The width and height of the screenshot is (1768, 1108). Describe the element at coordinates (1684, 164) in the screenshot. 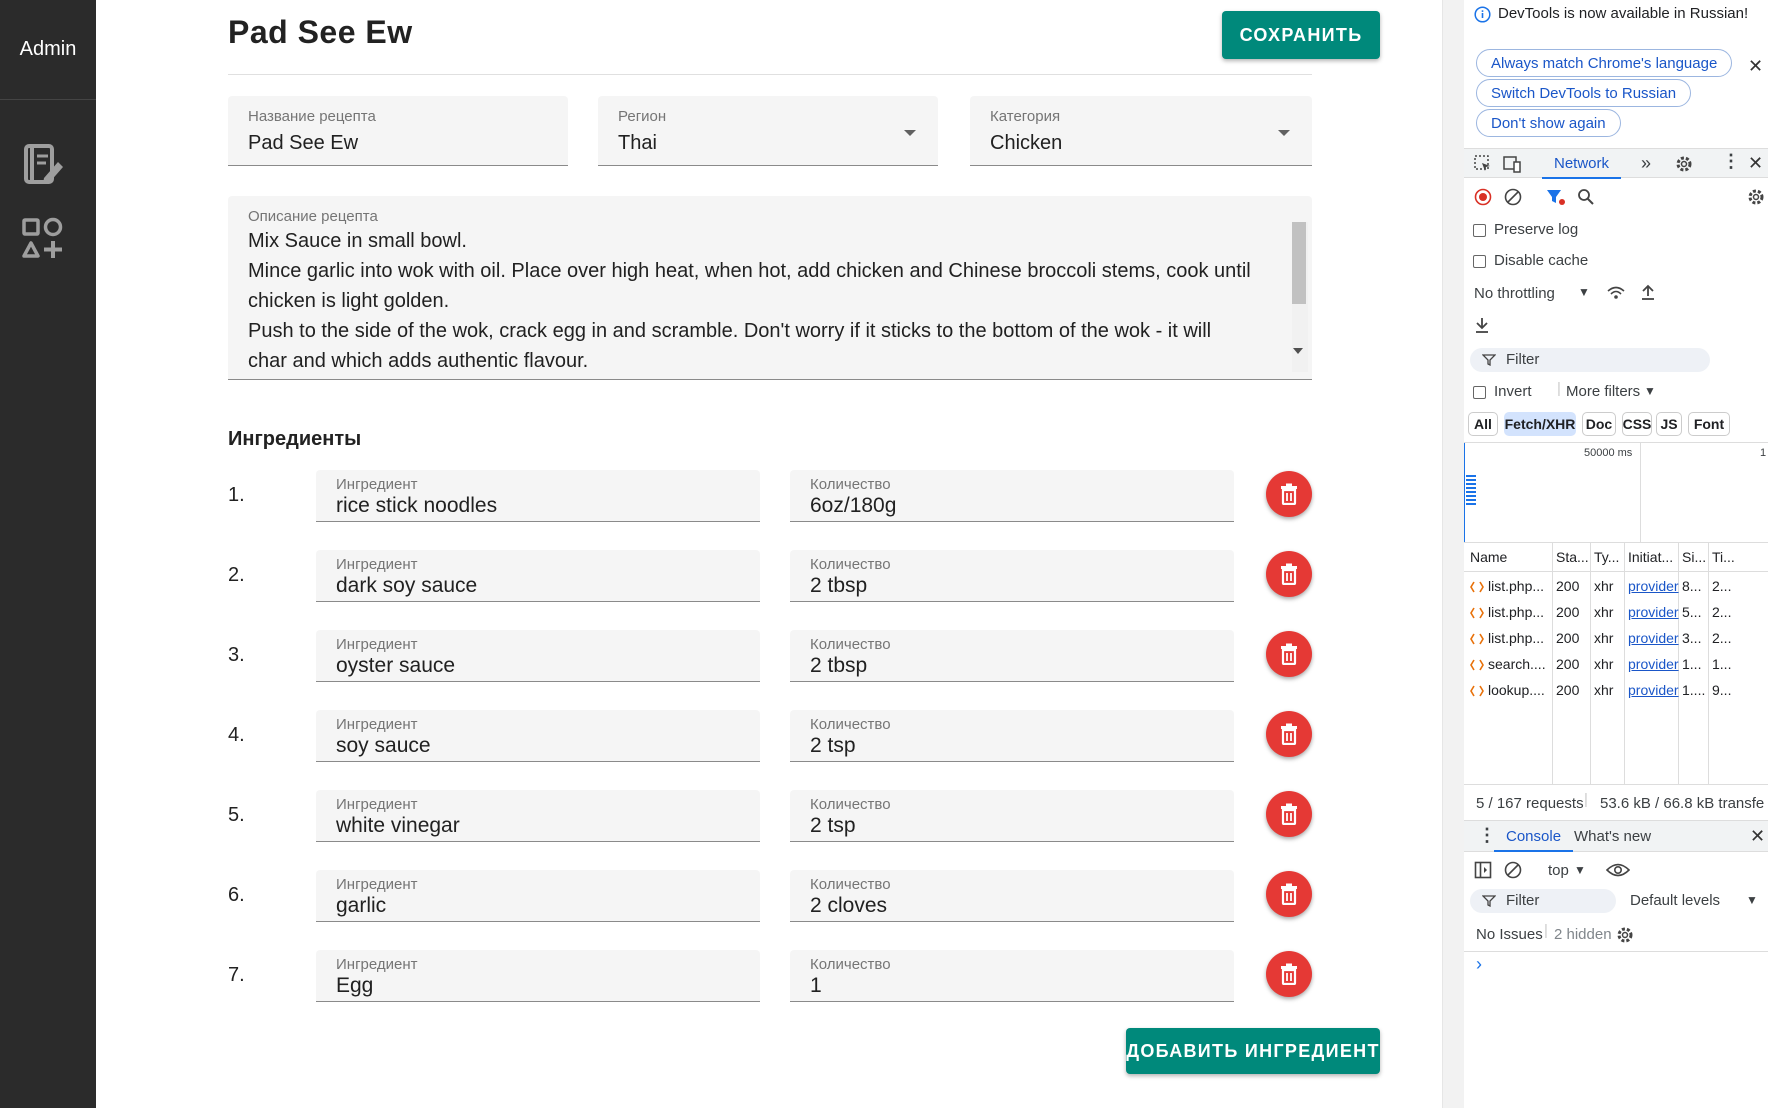

I see `gear-icon` at that location.